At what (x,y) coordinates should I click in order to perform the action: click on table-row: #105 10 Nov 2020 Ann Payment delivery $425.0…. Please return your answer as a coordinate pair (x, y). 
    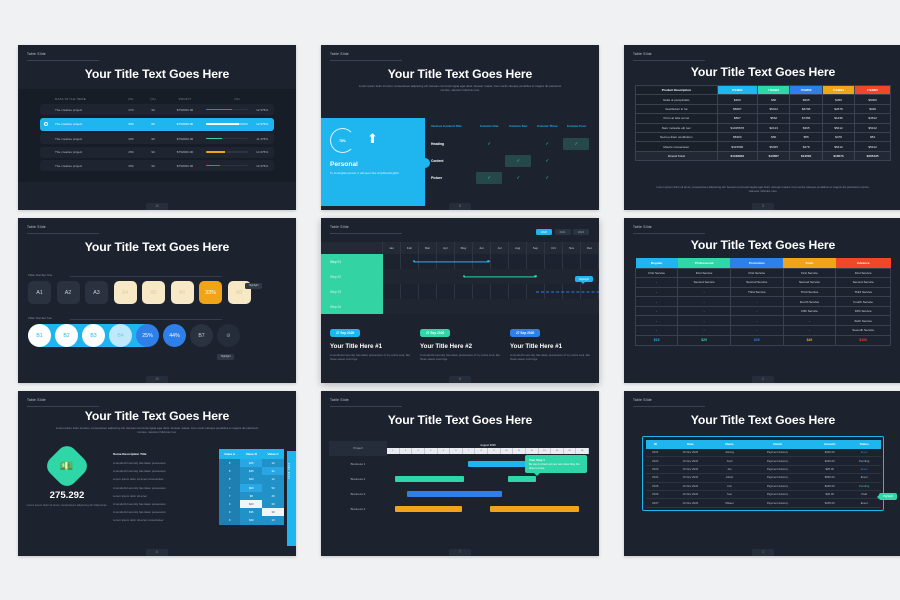
    Looking at the image, I should click on (763, 486).